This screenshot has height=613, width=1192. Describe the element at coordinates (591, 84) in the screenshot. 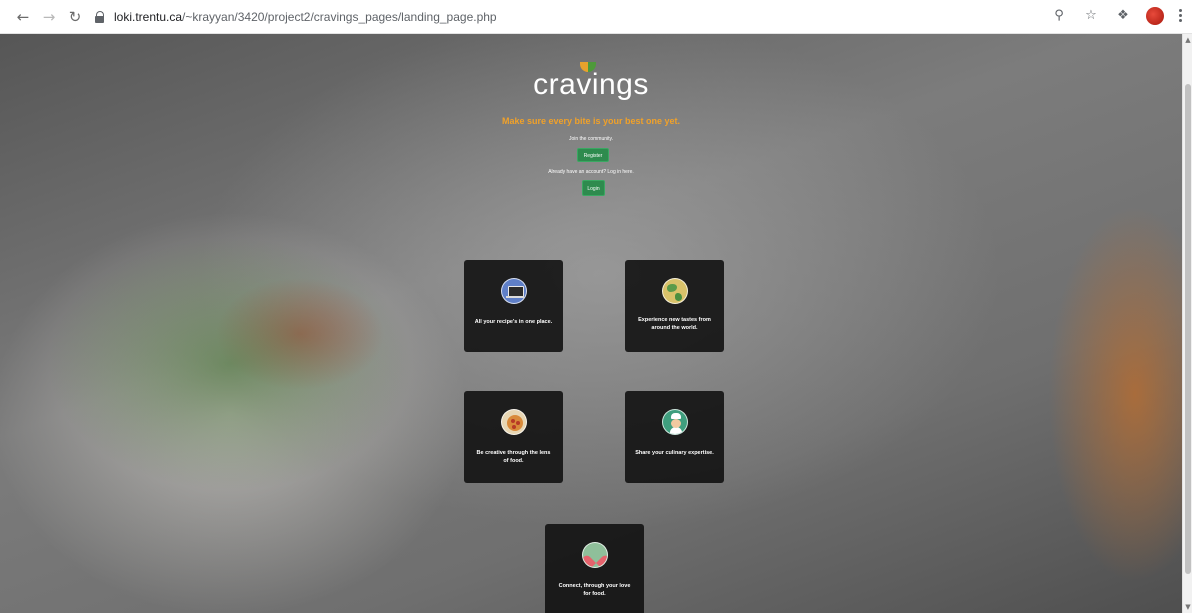

I see `logo: cravings` at that location.